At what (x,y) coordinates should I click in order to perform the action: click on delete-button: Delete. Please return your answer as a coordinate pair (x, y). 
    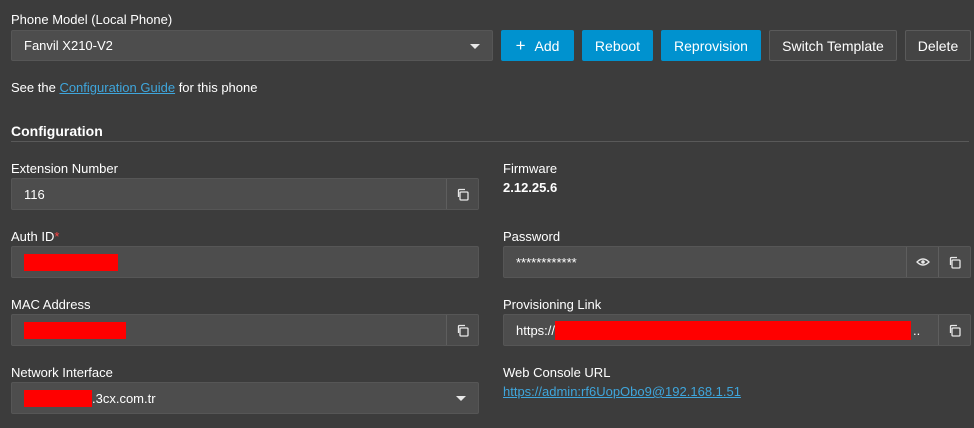
    Looking at the image, I should click on (938, 45).